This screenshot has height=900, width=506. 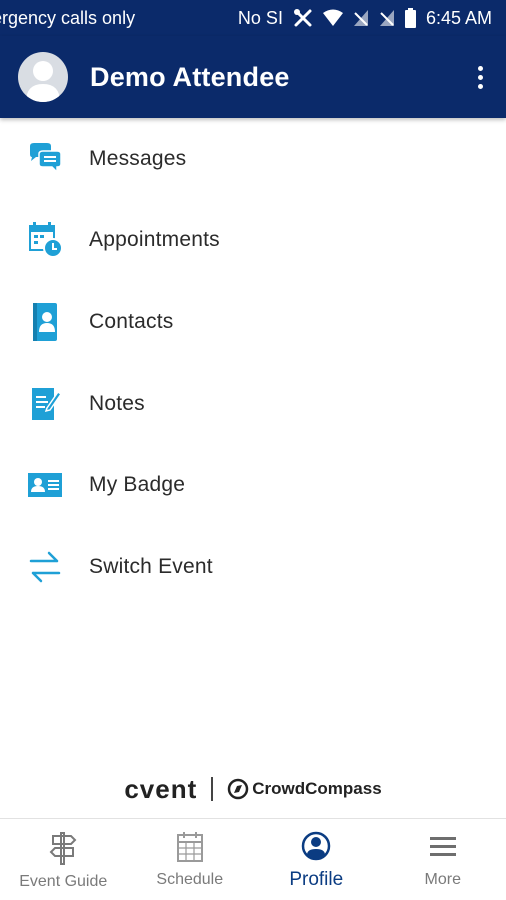 What do you see at coordinates (68, 17) in the screenshot?
I see `carrier-text: ergency calls only` at bounding box center [68, 17].